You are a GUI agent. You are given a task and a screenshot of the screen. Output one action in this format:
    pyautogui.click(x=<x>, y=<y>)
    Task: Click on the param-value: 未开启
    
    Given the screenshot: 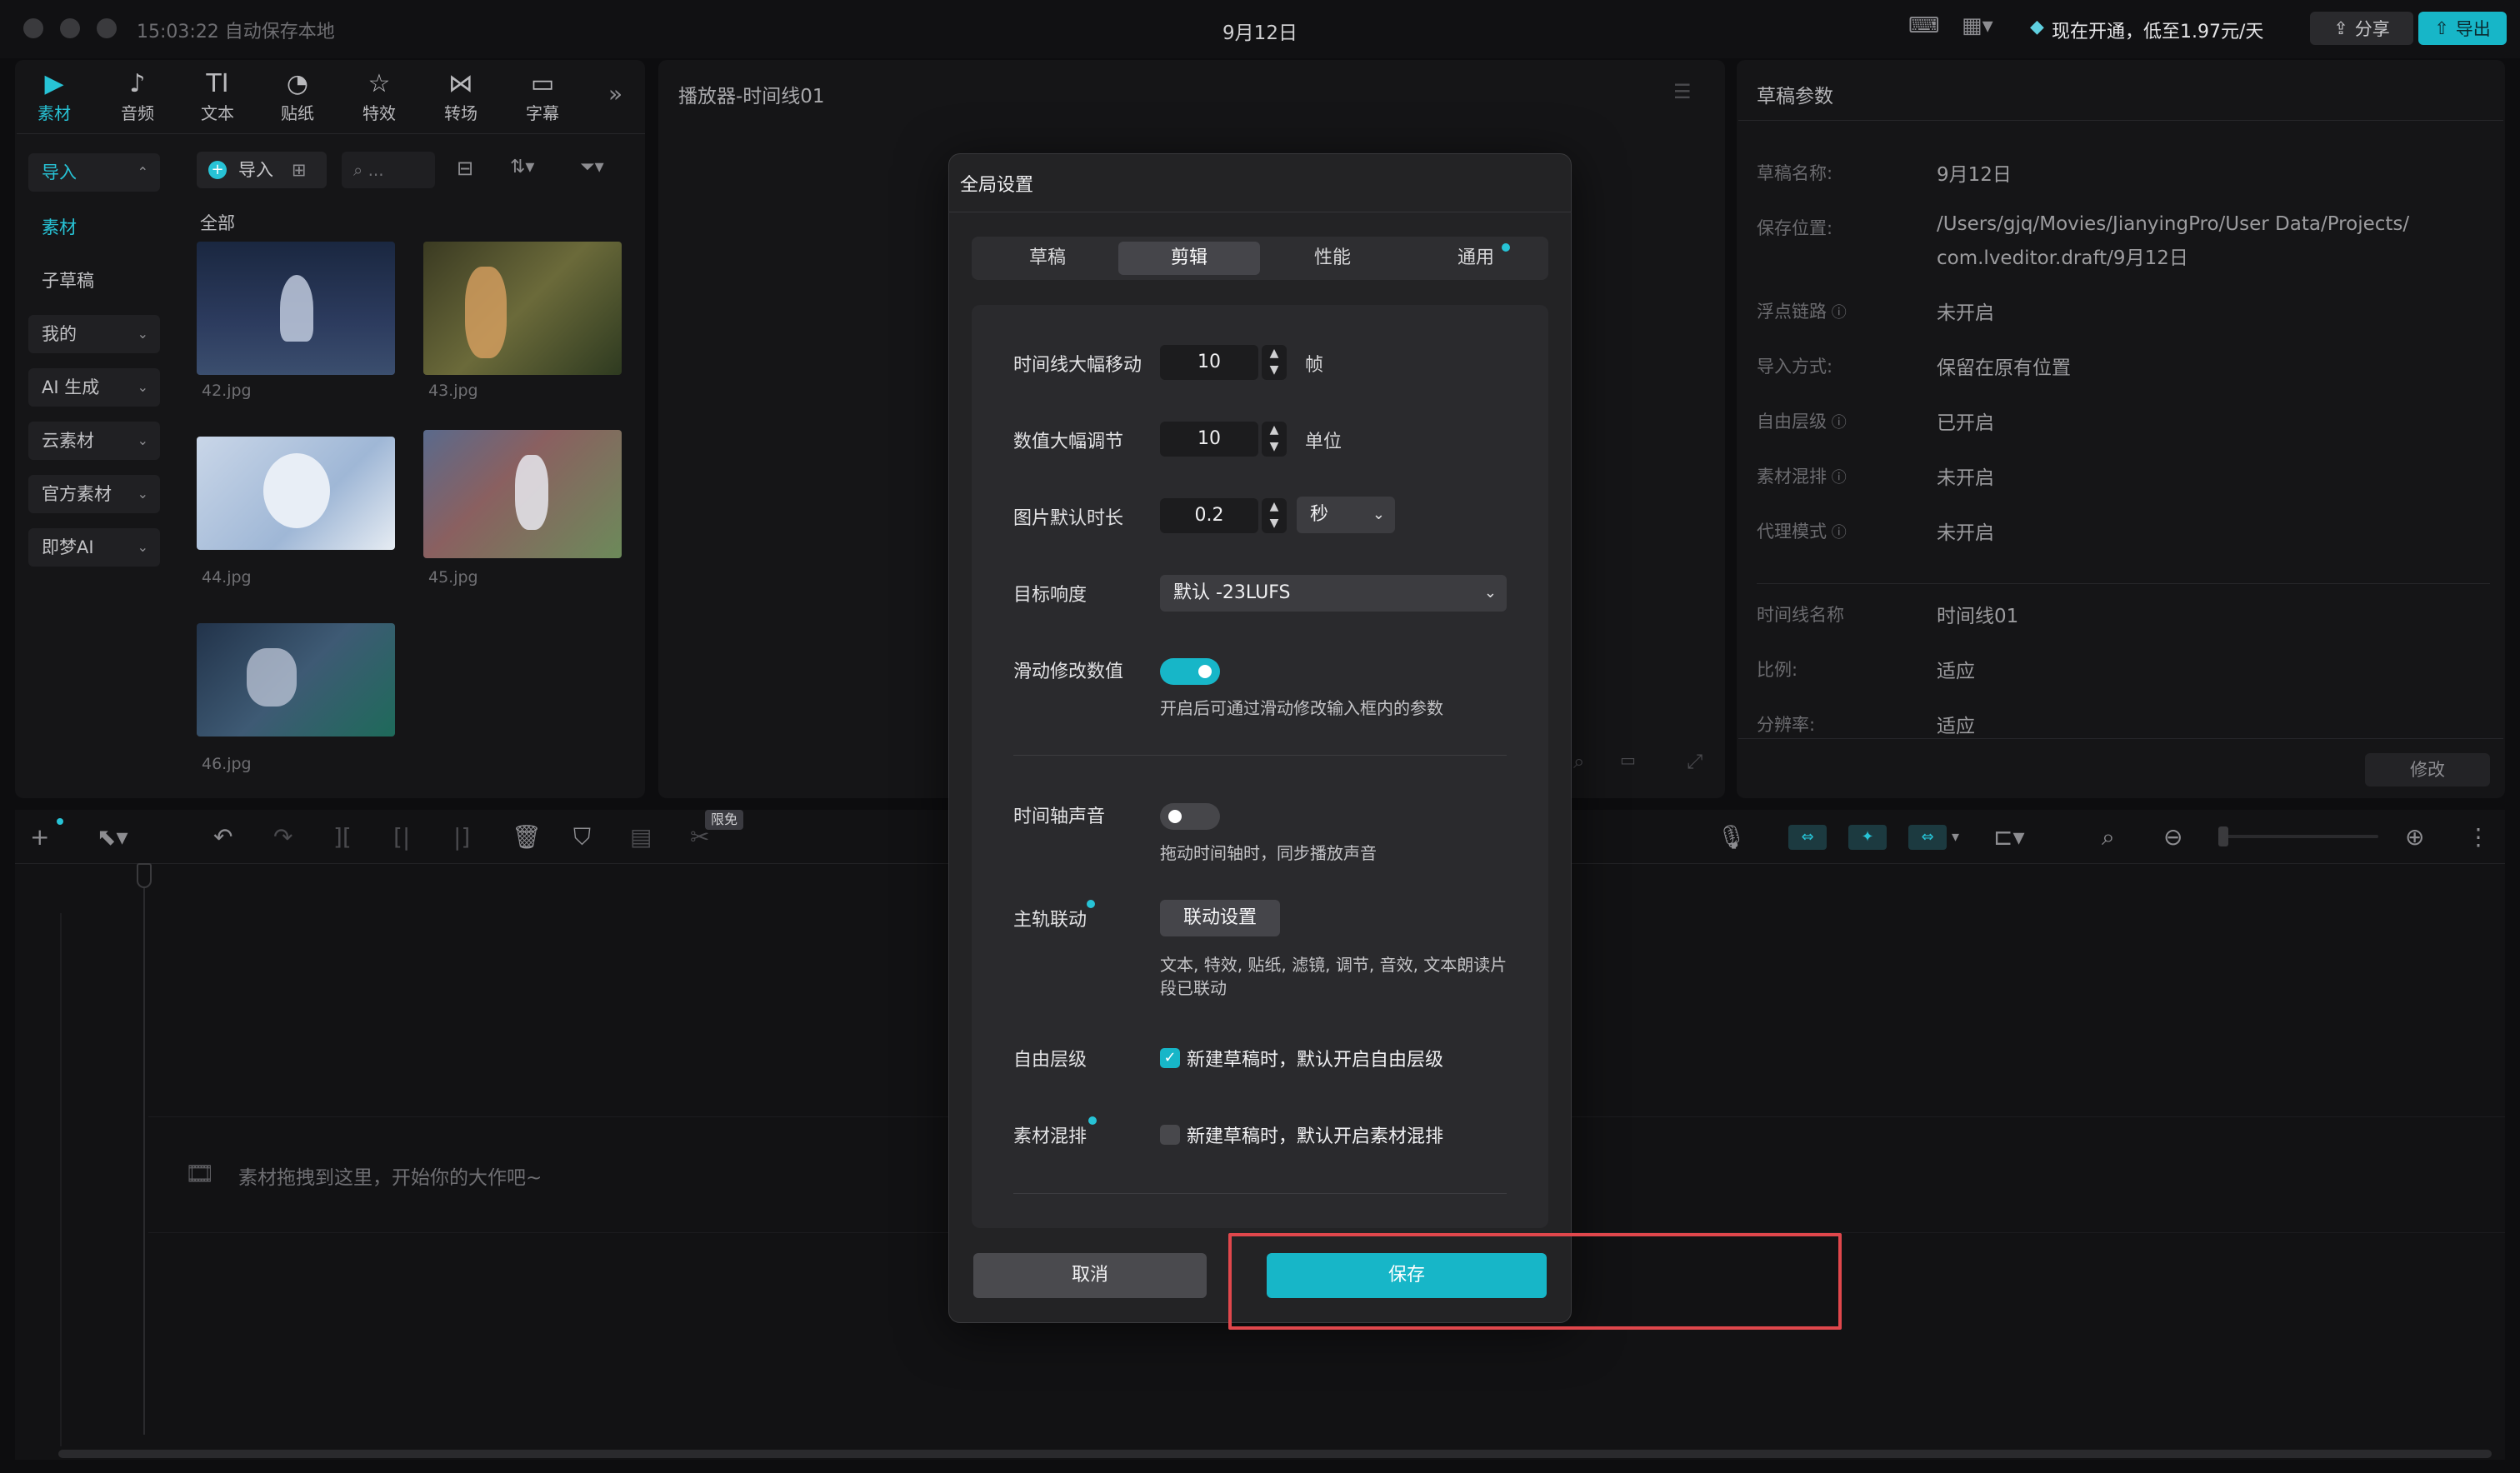 What is the action you would take?
    pyautogui.click(x=1965, y=478)
    